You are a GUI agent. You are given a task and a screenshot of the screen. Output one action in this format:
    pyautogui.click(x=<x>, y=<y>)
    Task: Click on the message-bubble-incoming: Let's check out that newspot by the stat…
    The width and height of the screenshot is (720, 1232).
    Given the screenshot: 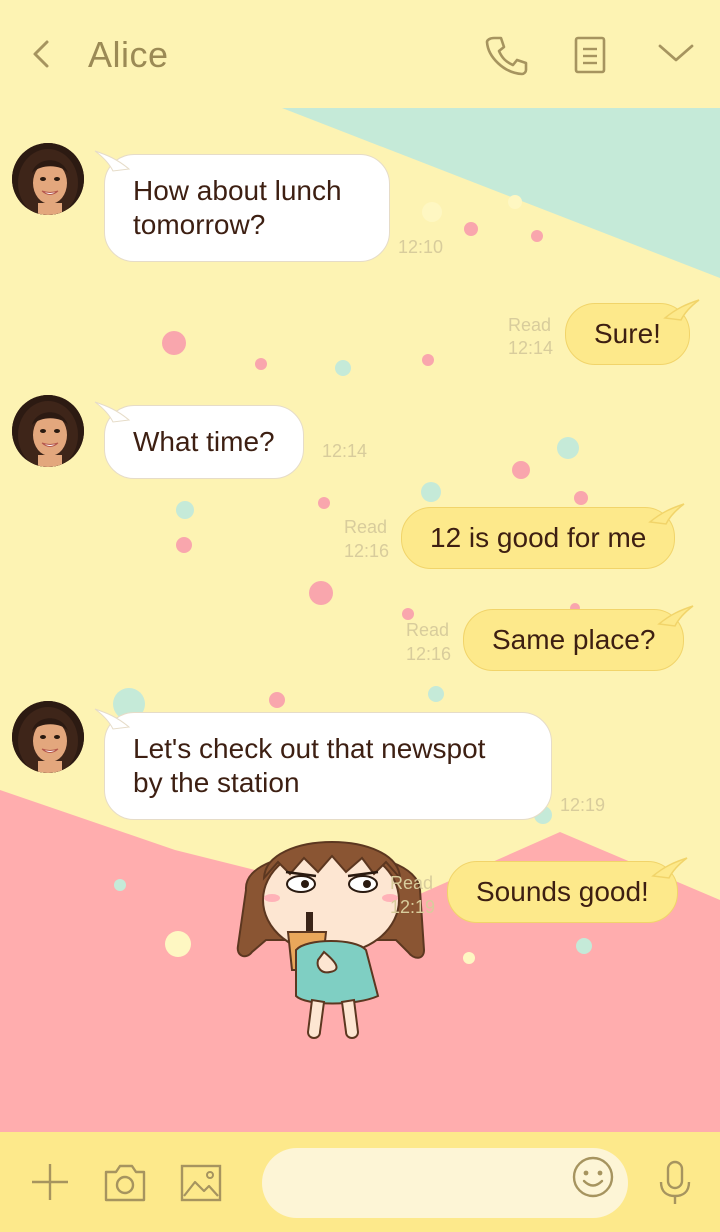 What is the action you would take?
    pyautogui.click(x=328, y=766)
    